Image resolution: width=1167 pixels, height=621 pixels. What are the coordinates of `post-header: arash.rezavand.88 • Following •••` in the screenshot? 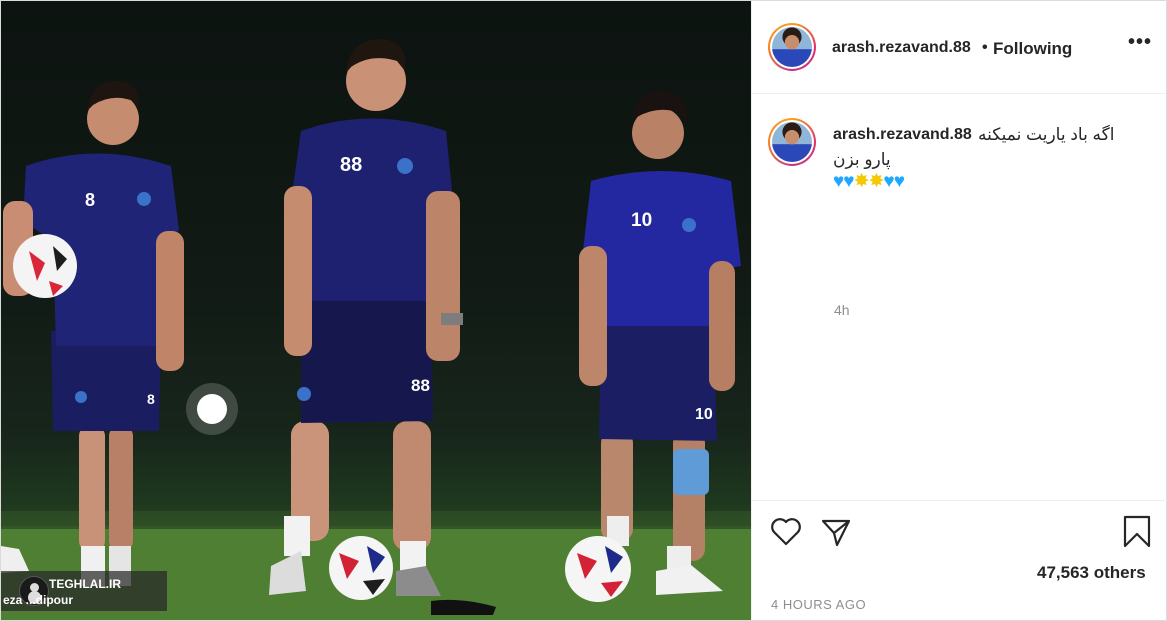 It's located at (959, 47).